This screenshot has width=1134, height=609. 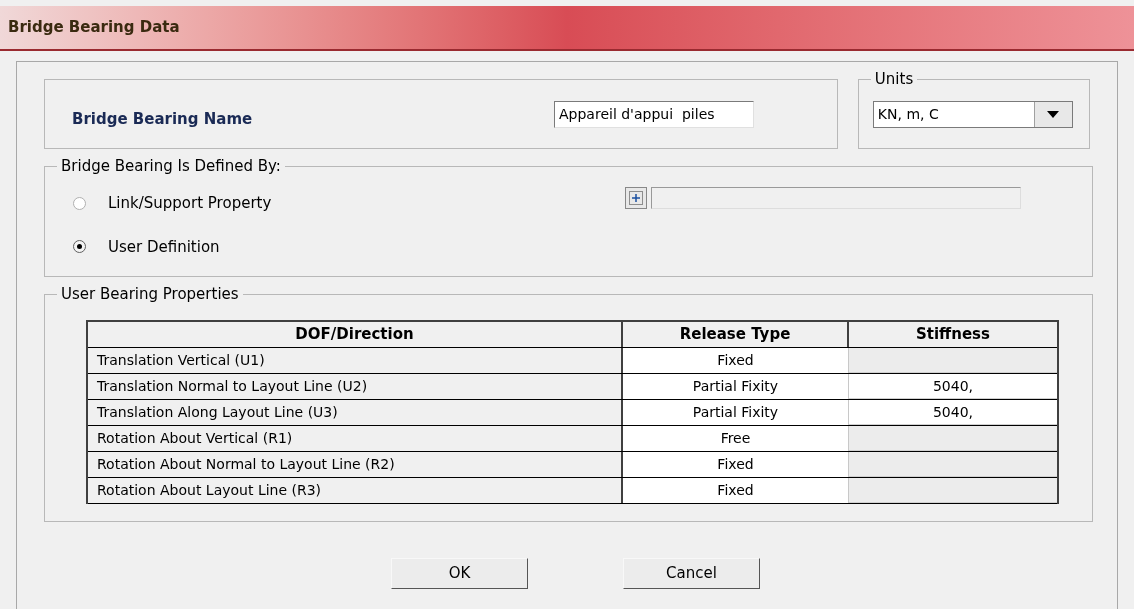 What do you see at coordinates (171, 166) in the screenshot?
I see `group-label: Bridge Bearing Is Defined By:` at bounding box center [171, 166].